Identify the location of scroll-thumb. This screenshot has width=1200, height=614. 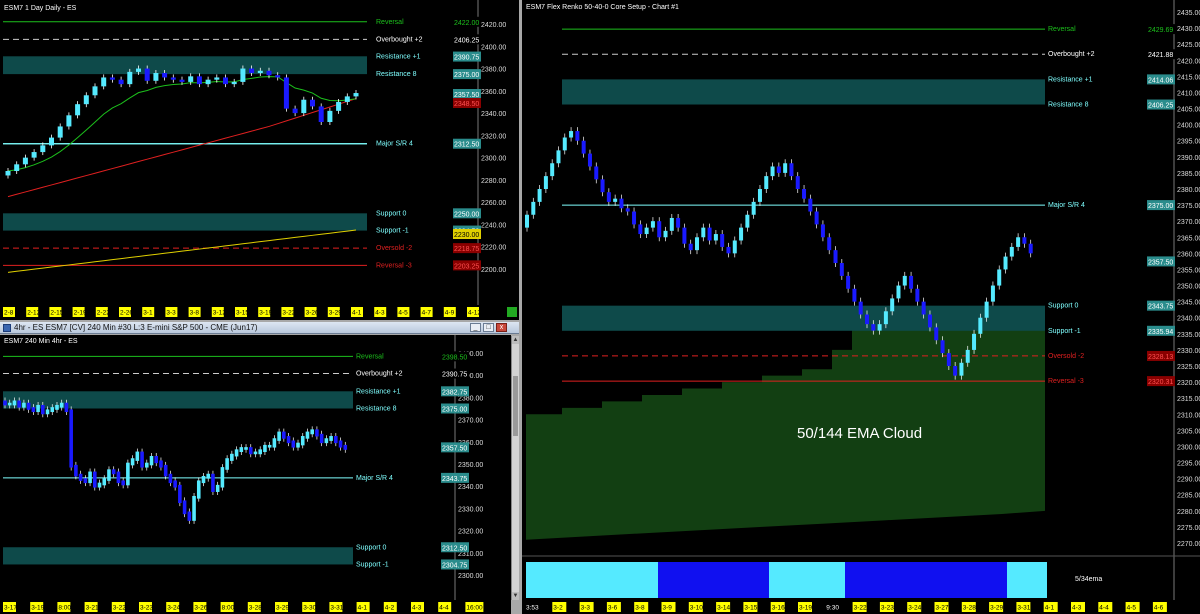
(515, 406).